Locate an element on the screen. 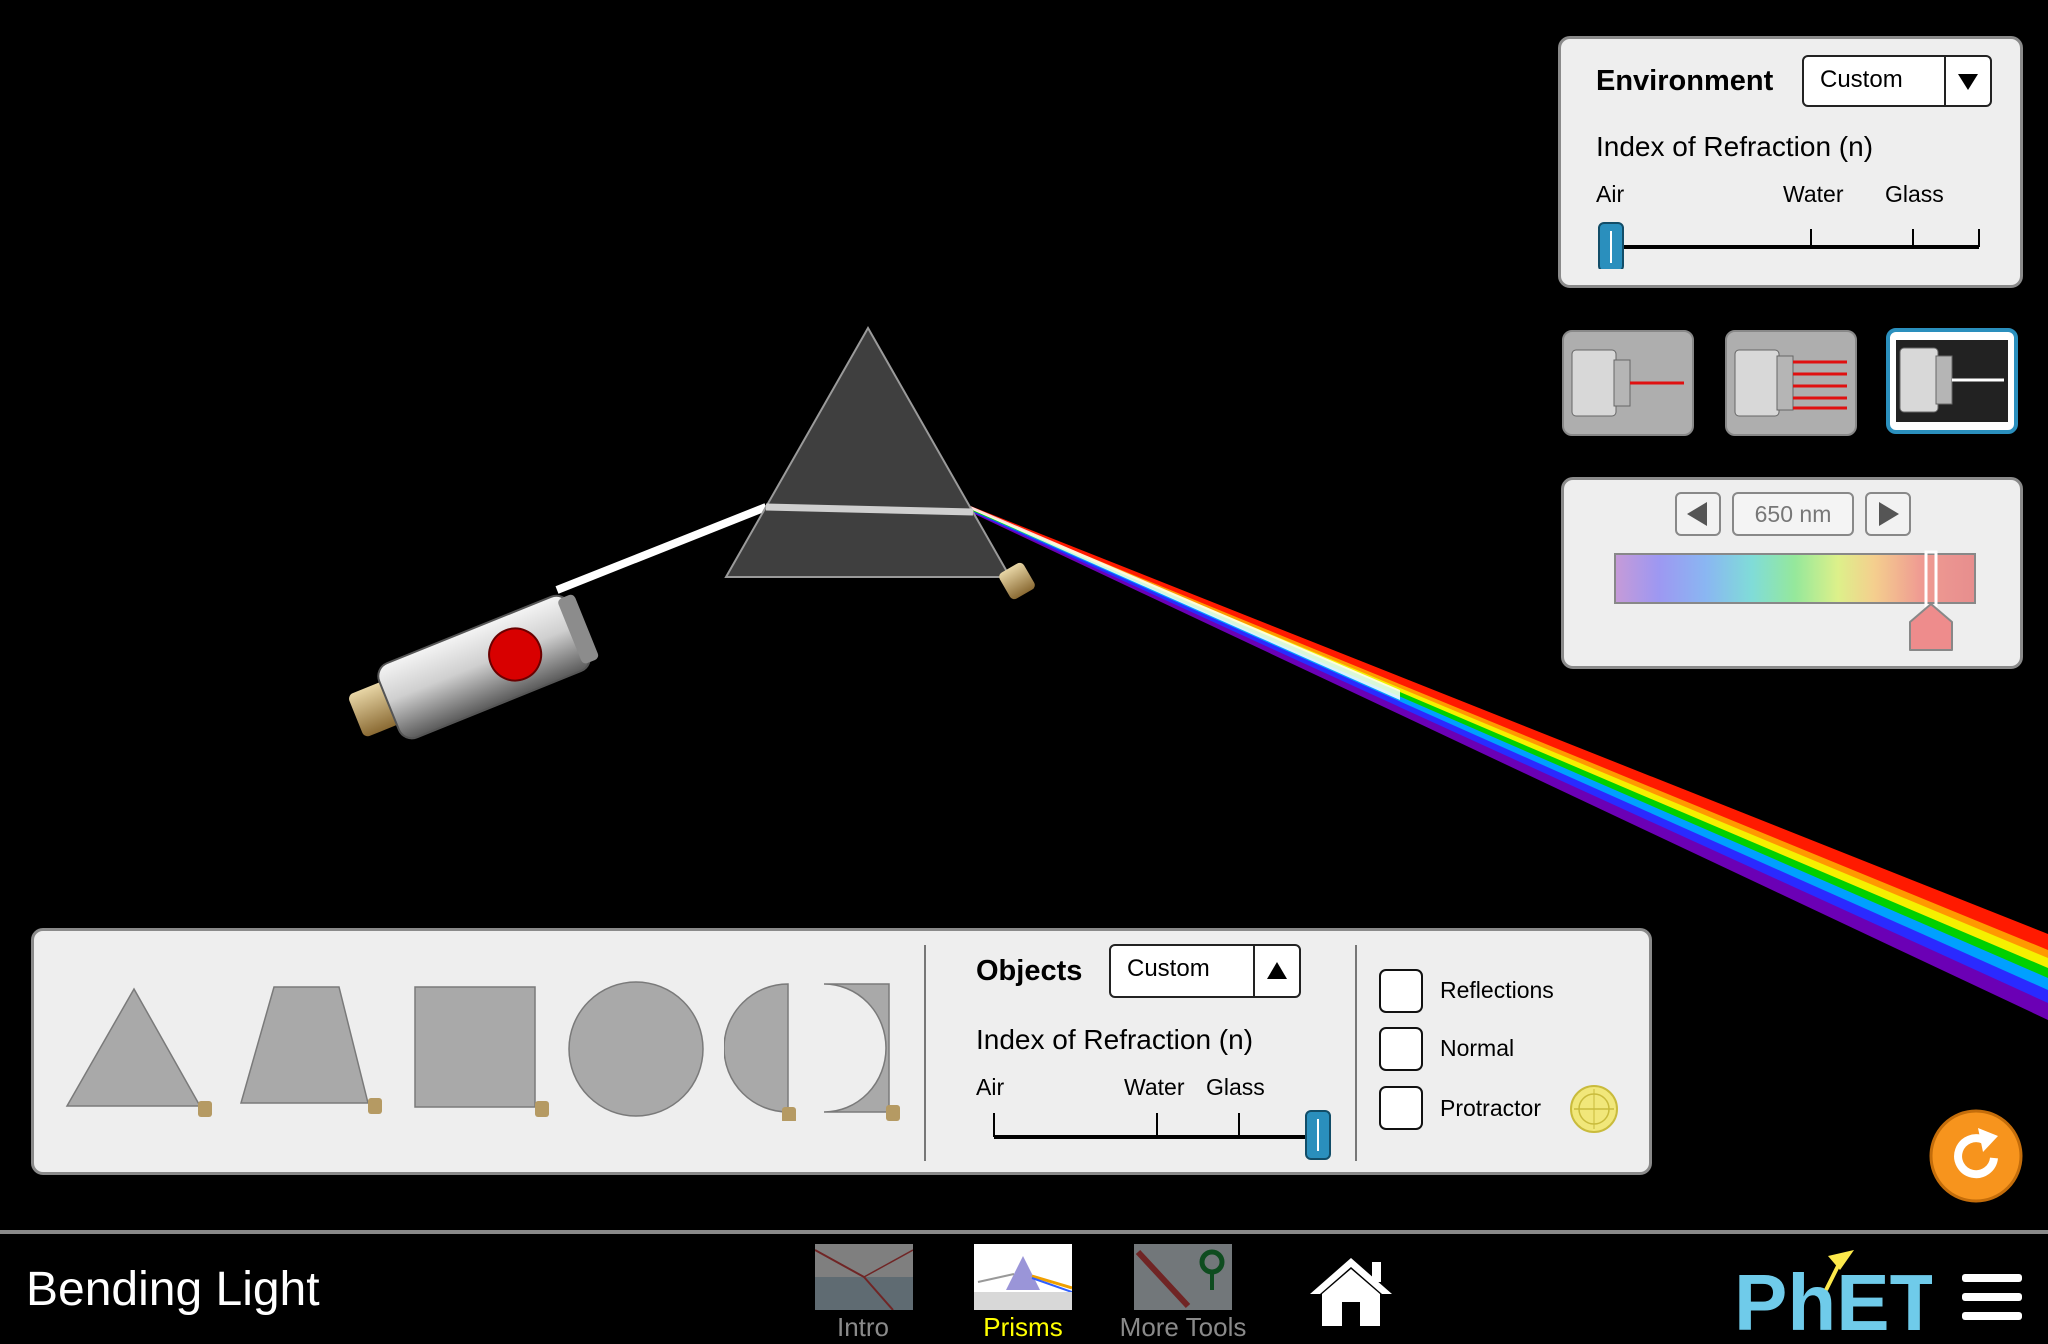  prisms-thumbnail-icon is located at coordinates (1023, 1277).